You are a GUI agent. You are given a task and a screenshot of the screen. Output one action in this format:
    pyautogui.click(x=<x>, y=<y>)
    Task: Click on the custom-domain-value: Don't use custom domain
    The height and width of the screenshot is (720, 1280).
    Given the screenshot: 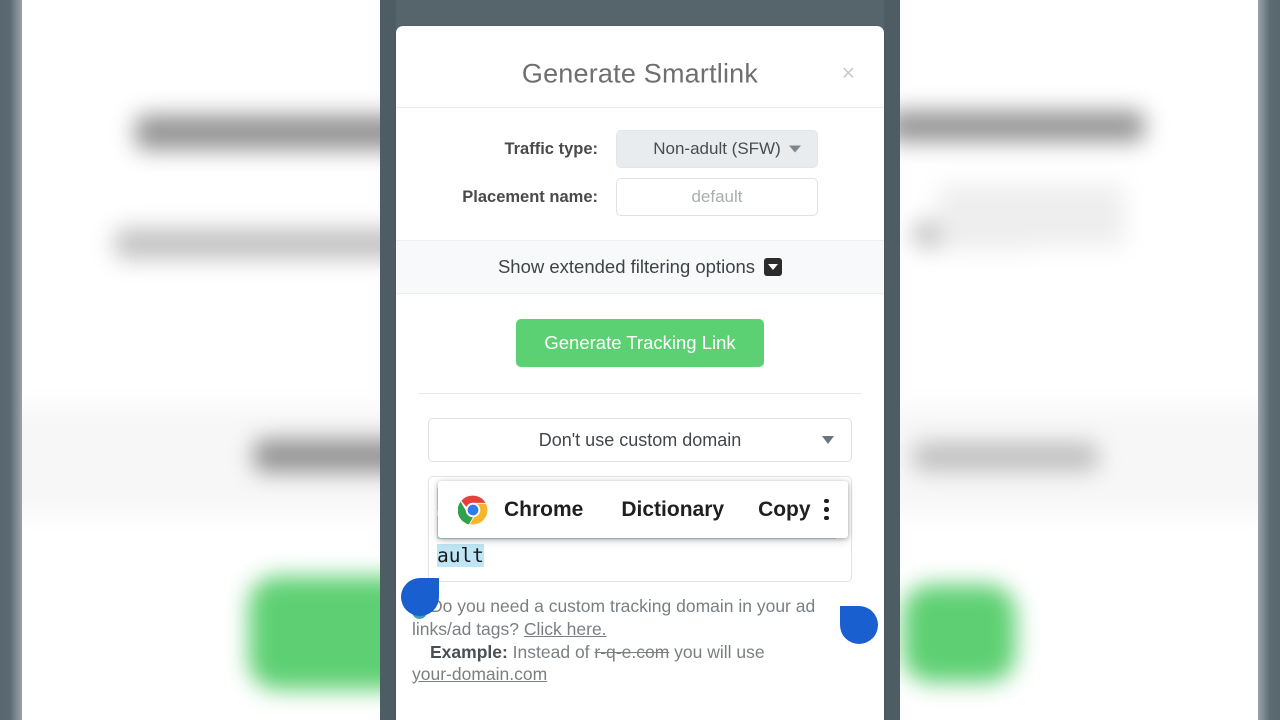 What is the action you would take?
    pyautogui.click(x=640, y=439)
    